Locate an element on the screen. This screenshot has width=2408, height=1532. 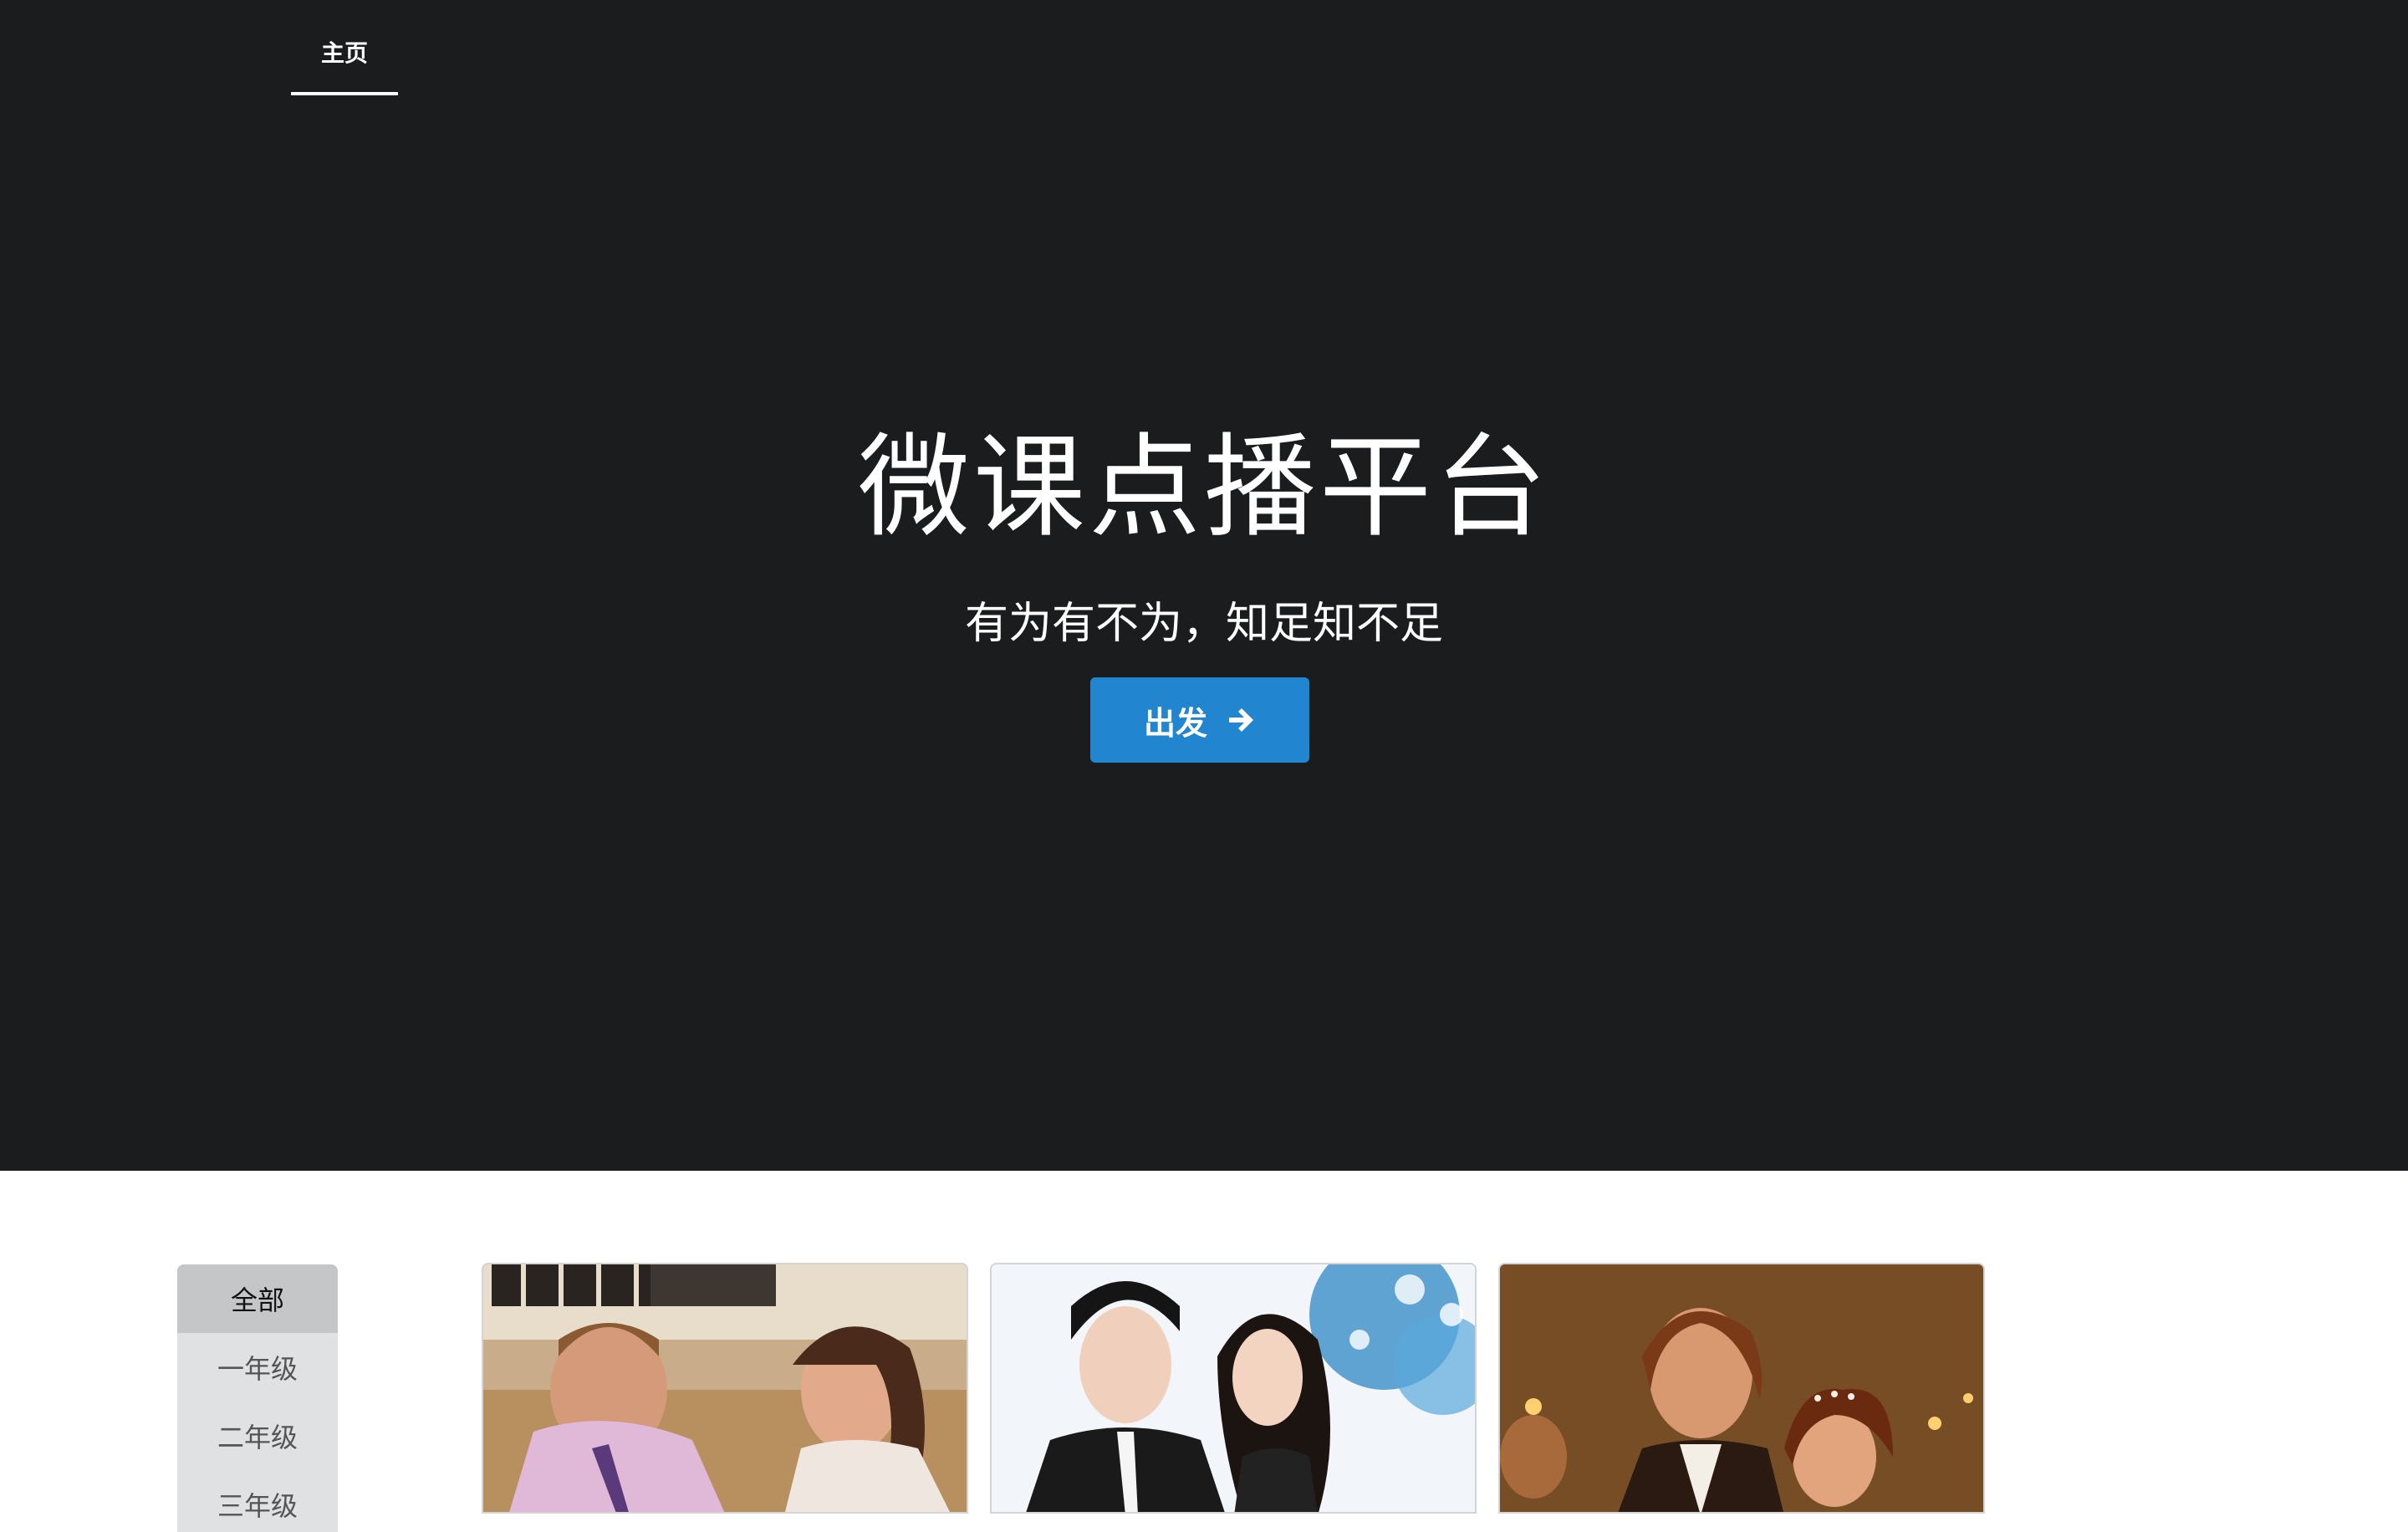
grade-filter-label: 一年级 is located at coordinates (257, 1369).